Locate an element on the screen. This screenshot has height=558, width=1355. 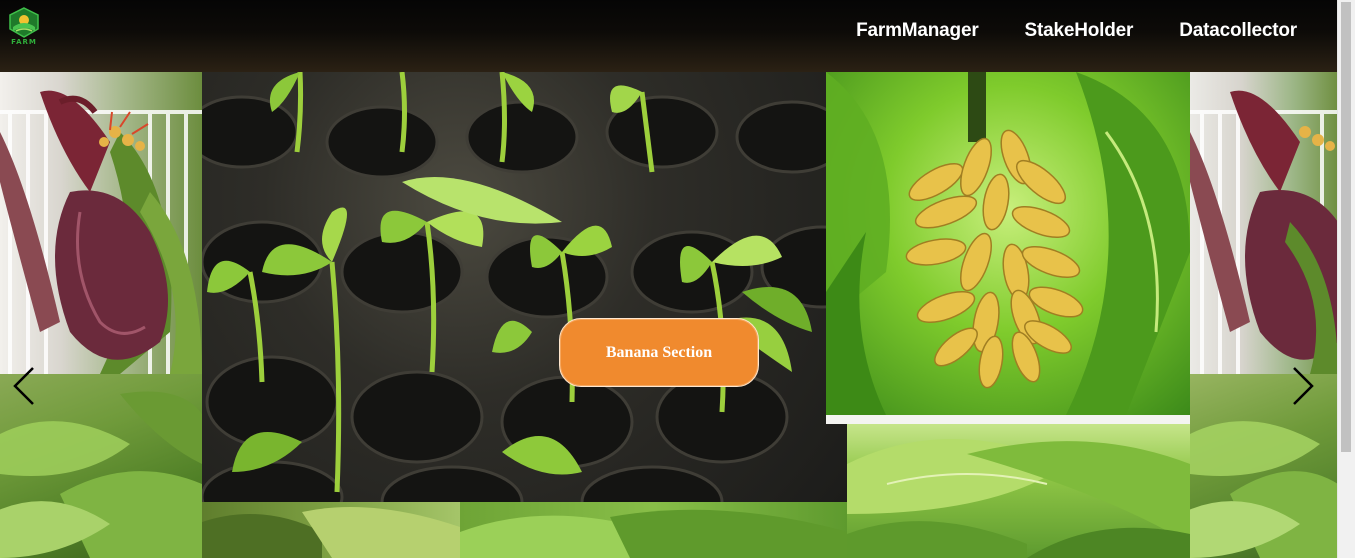
banana-leaves-image is located at coordinates (1018, 491).